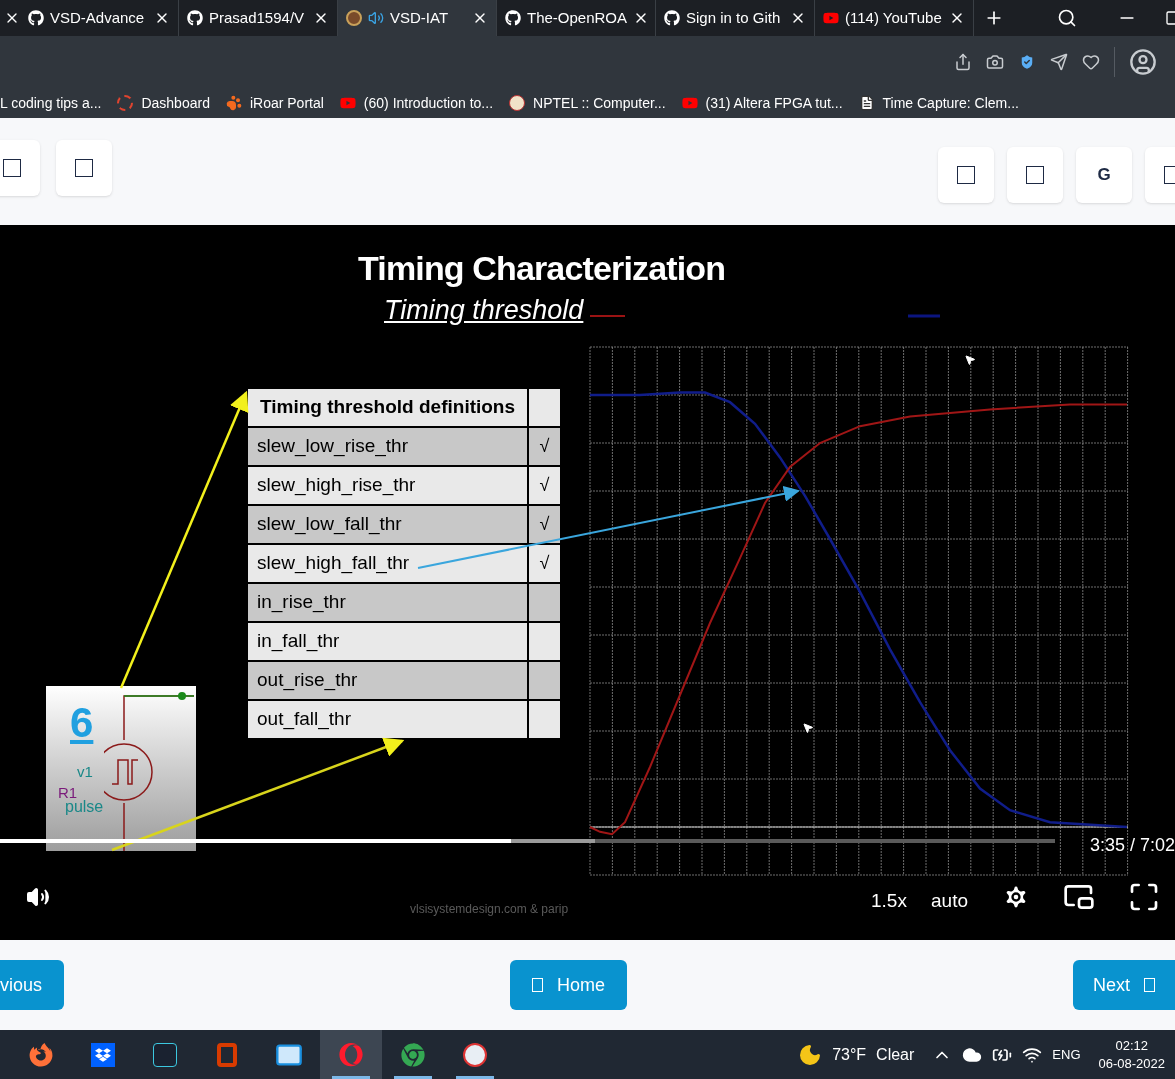 Image resolution: width=1175 pixels, height=1079 pixels. Describe the element at coordinates (1144, 897) in the screenshot. I see `fullscreen-icon` at that location.